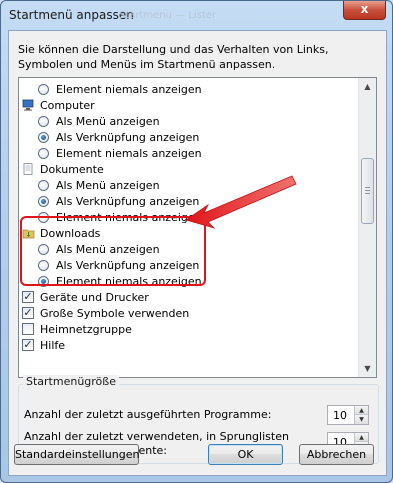 This screenshot has height=483, width=393. I want to click on highlight-box, so click(113, 251).